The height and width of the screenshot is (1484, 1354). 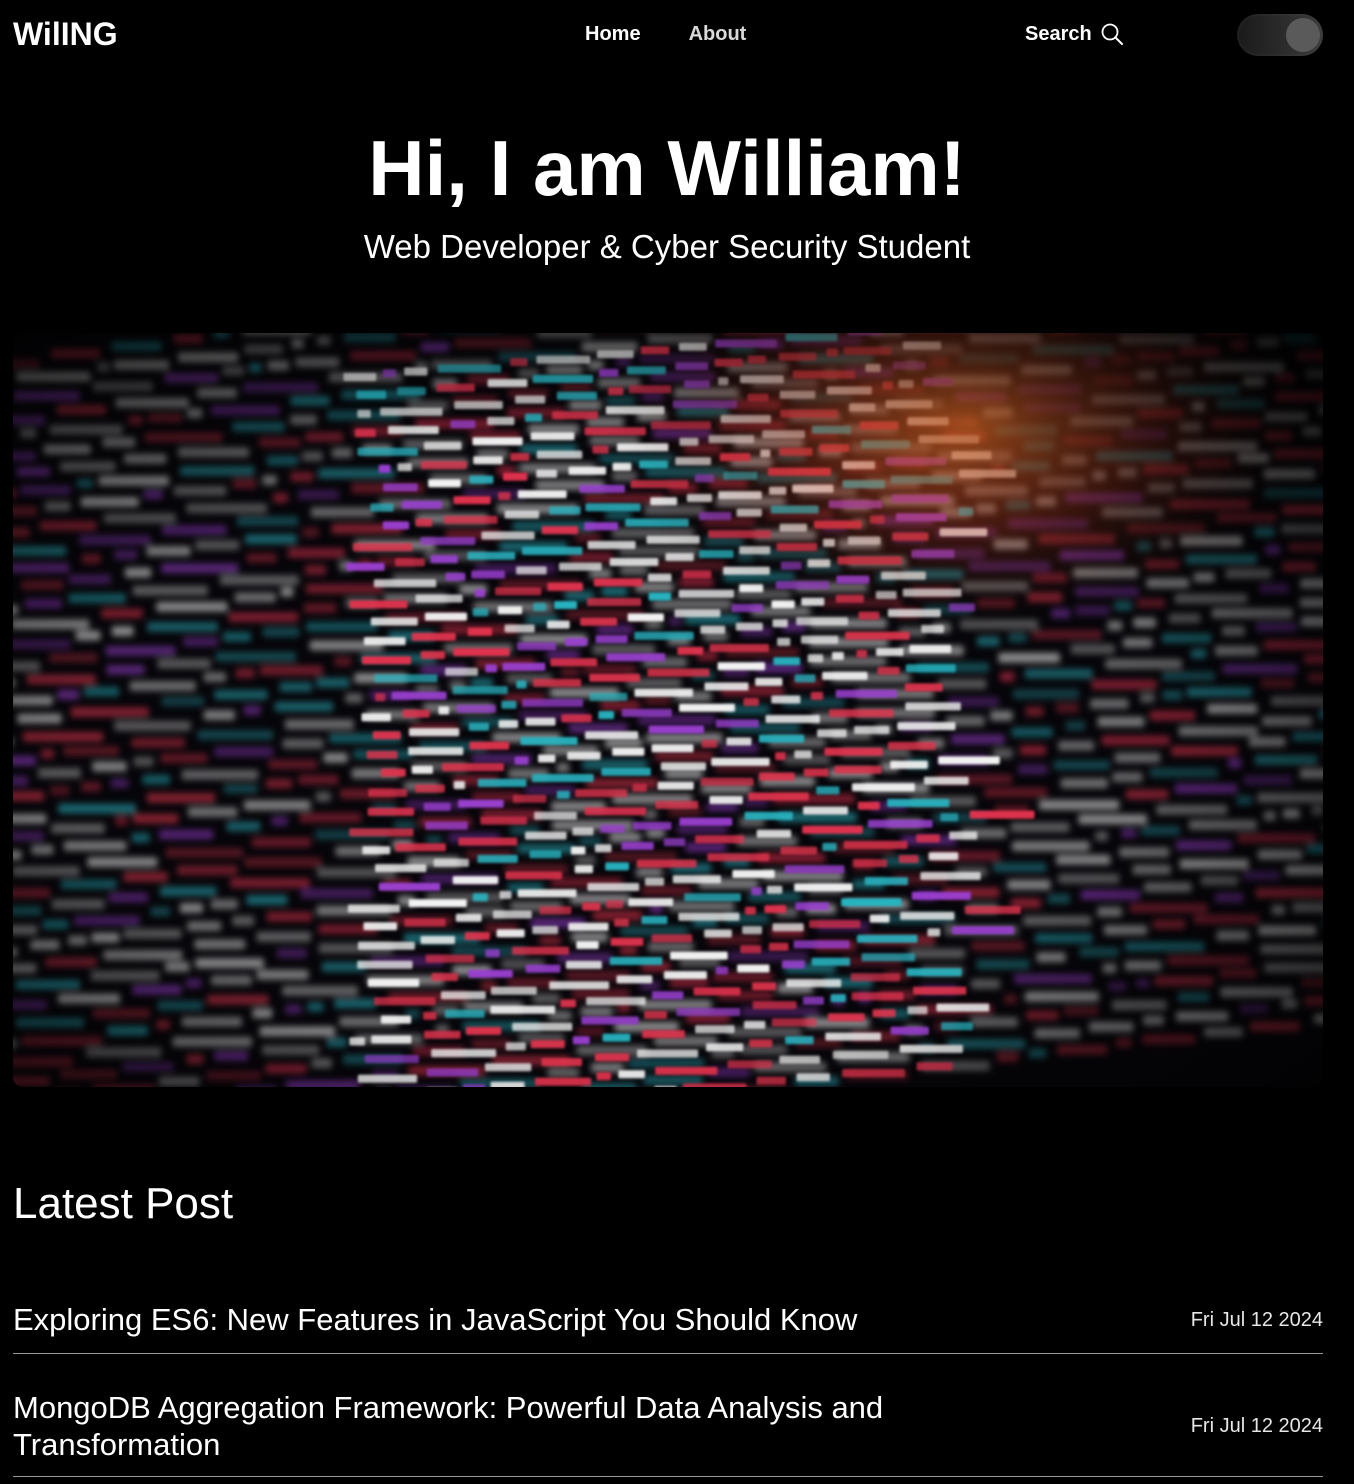 I want to click on search-button: Search, so click(x=1074, y=34).